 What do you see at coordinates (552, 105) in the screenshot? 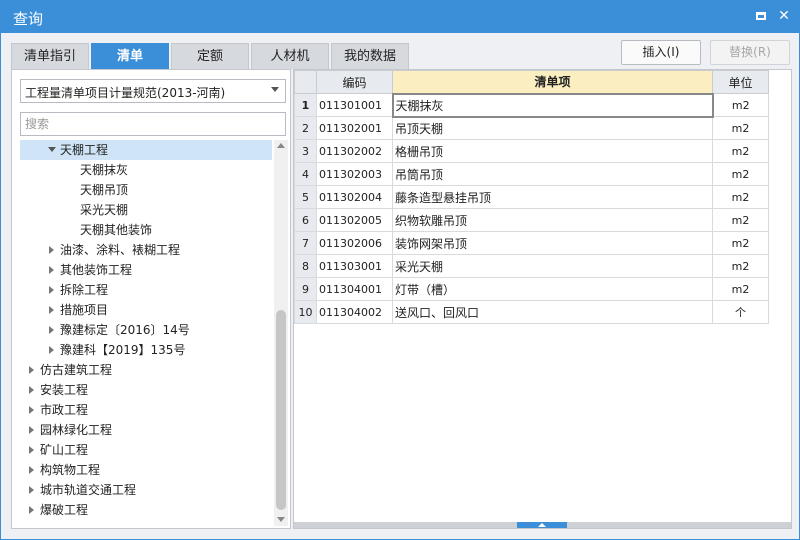
I see `item-cell: 天棚抹灰` at bounding box center [552, 105].